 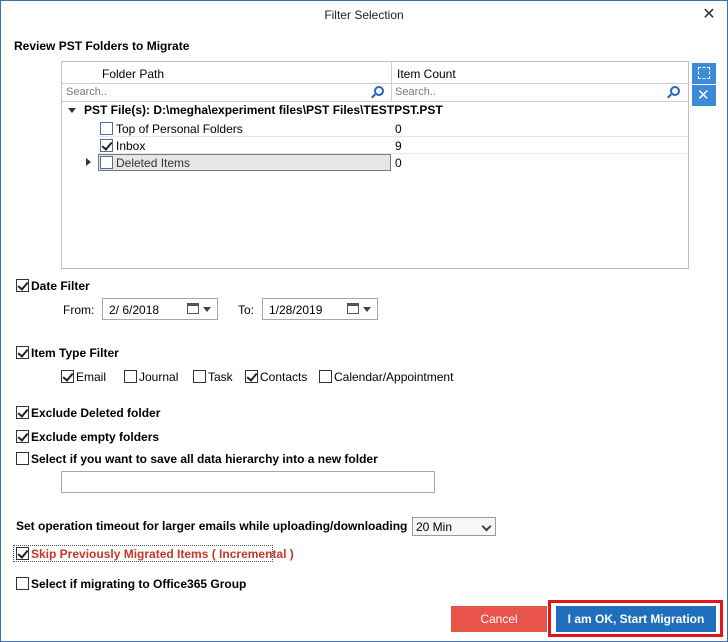 What do you see at coordinates (246, 310) in the screenshot?
I see `to-label: To:` at bounding box center [246, 310].